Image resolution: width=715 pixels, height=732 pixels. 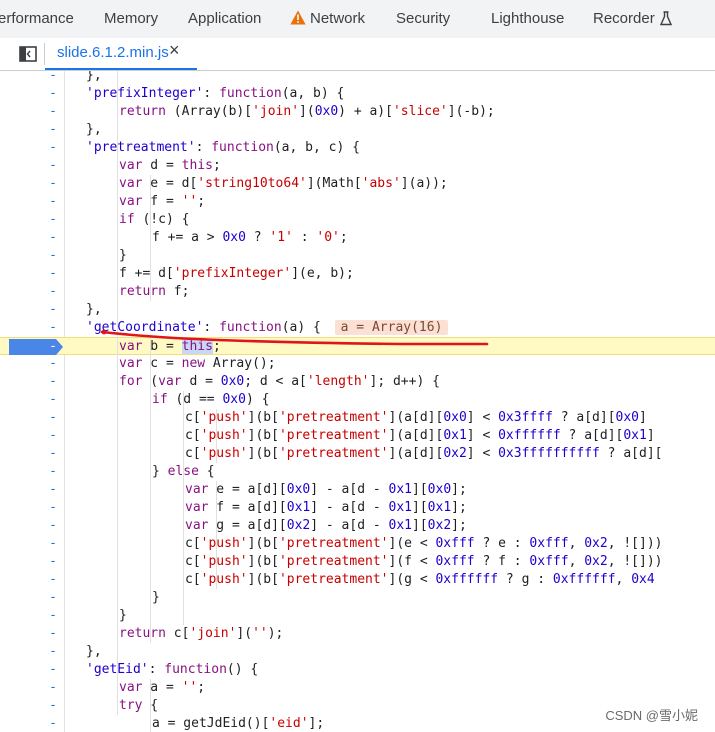 I want to click on code-line: - f += d['prefixInteger'](e, b);, so click(x=357, y=274).